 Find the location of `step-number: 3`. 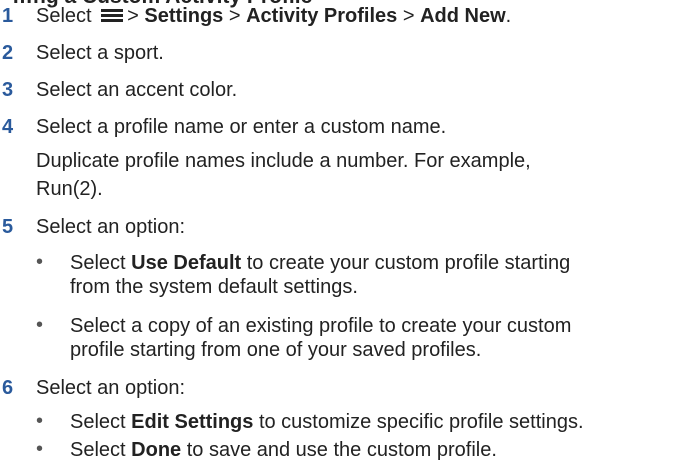

step-number: 3 is located at coordinates (8, 90).